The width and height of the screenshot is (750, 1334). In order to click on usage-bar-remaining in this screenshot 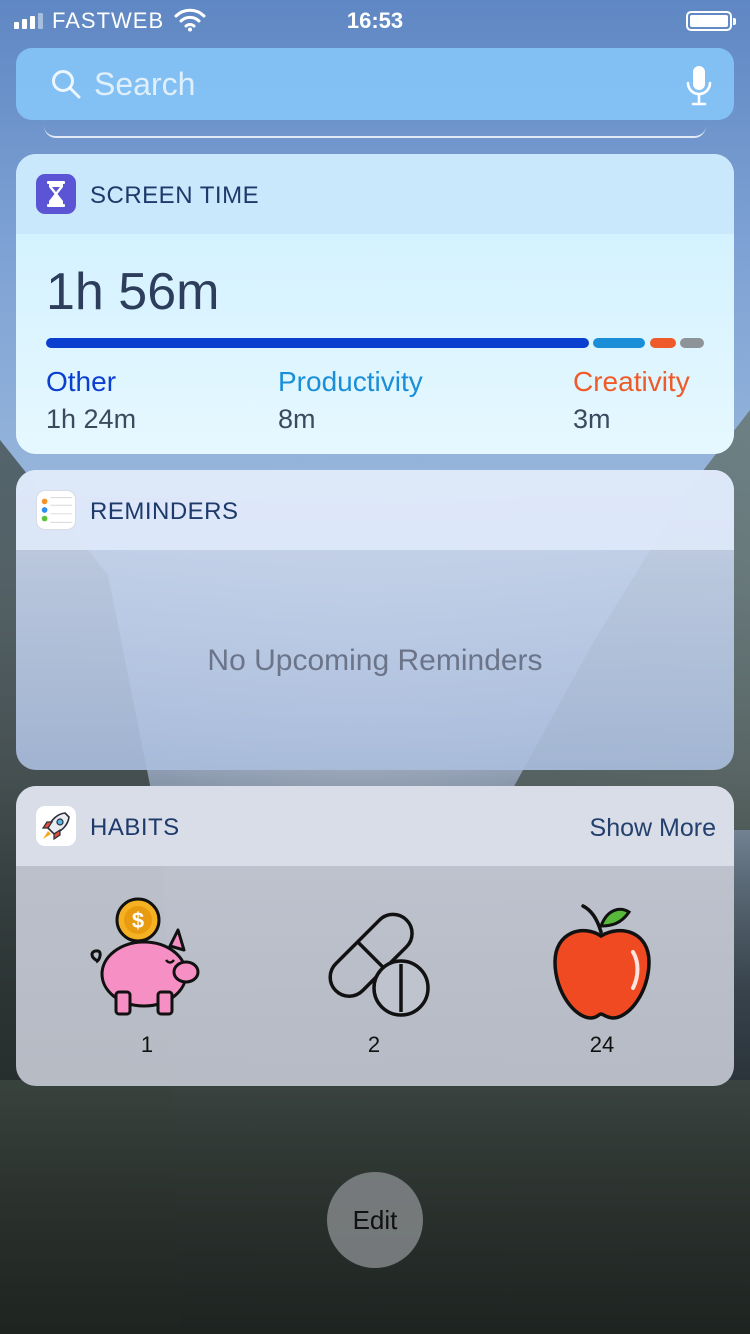, I will do `click(692, 343)`.